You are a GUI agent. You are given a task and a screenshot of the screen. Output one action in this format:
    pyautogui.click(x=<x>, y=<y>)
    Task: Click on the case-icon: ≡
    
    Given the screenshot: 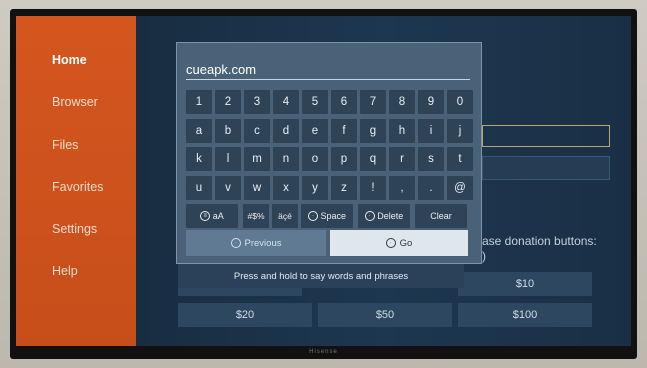 What is the action you would take?
    pyautogui.click(x=205, y=216)
    